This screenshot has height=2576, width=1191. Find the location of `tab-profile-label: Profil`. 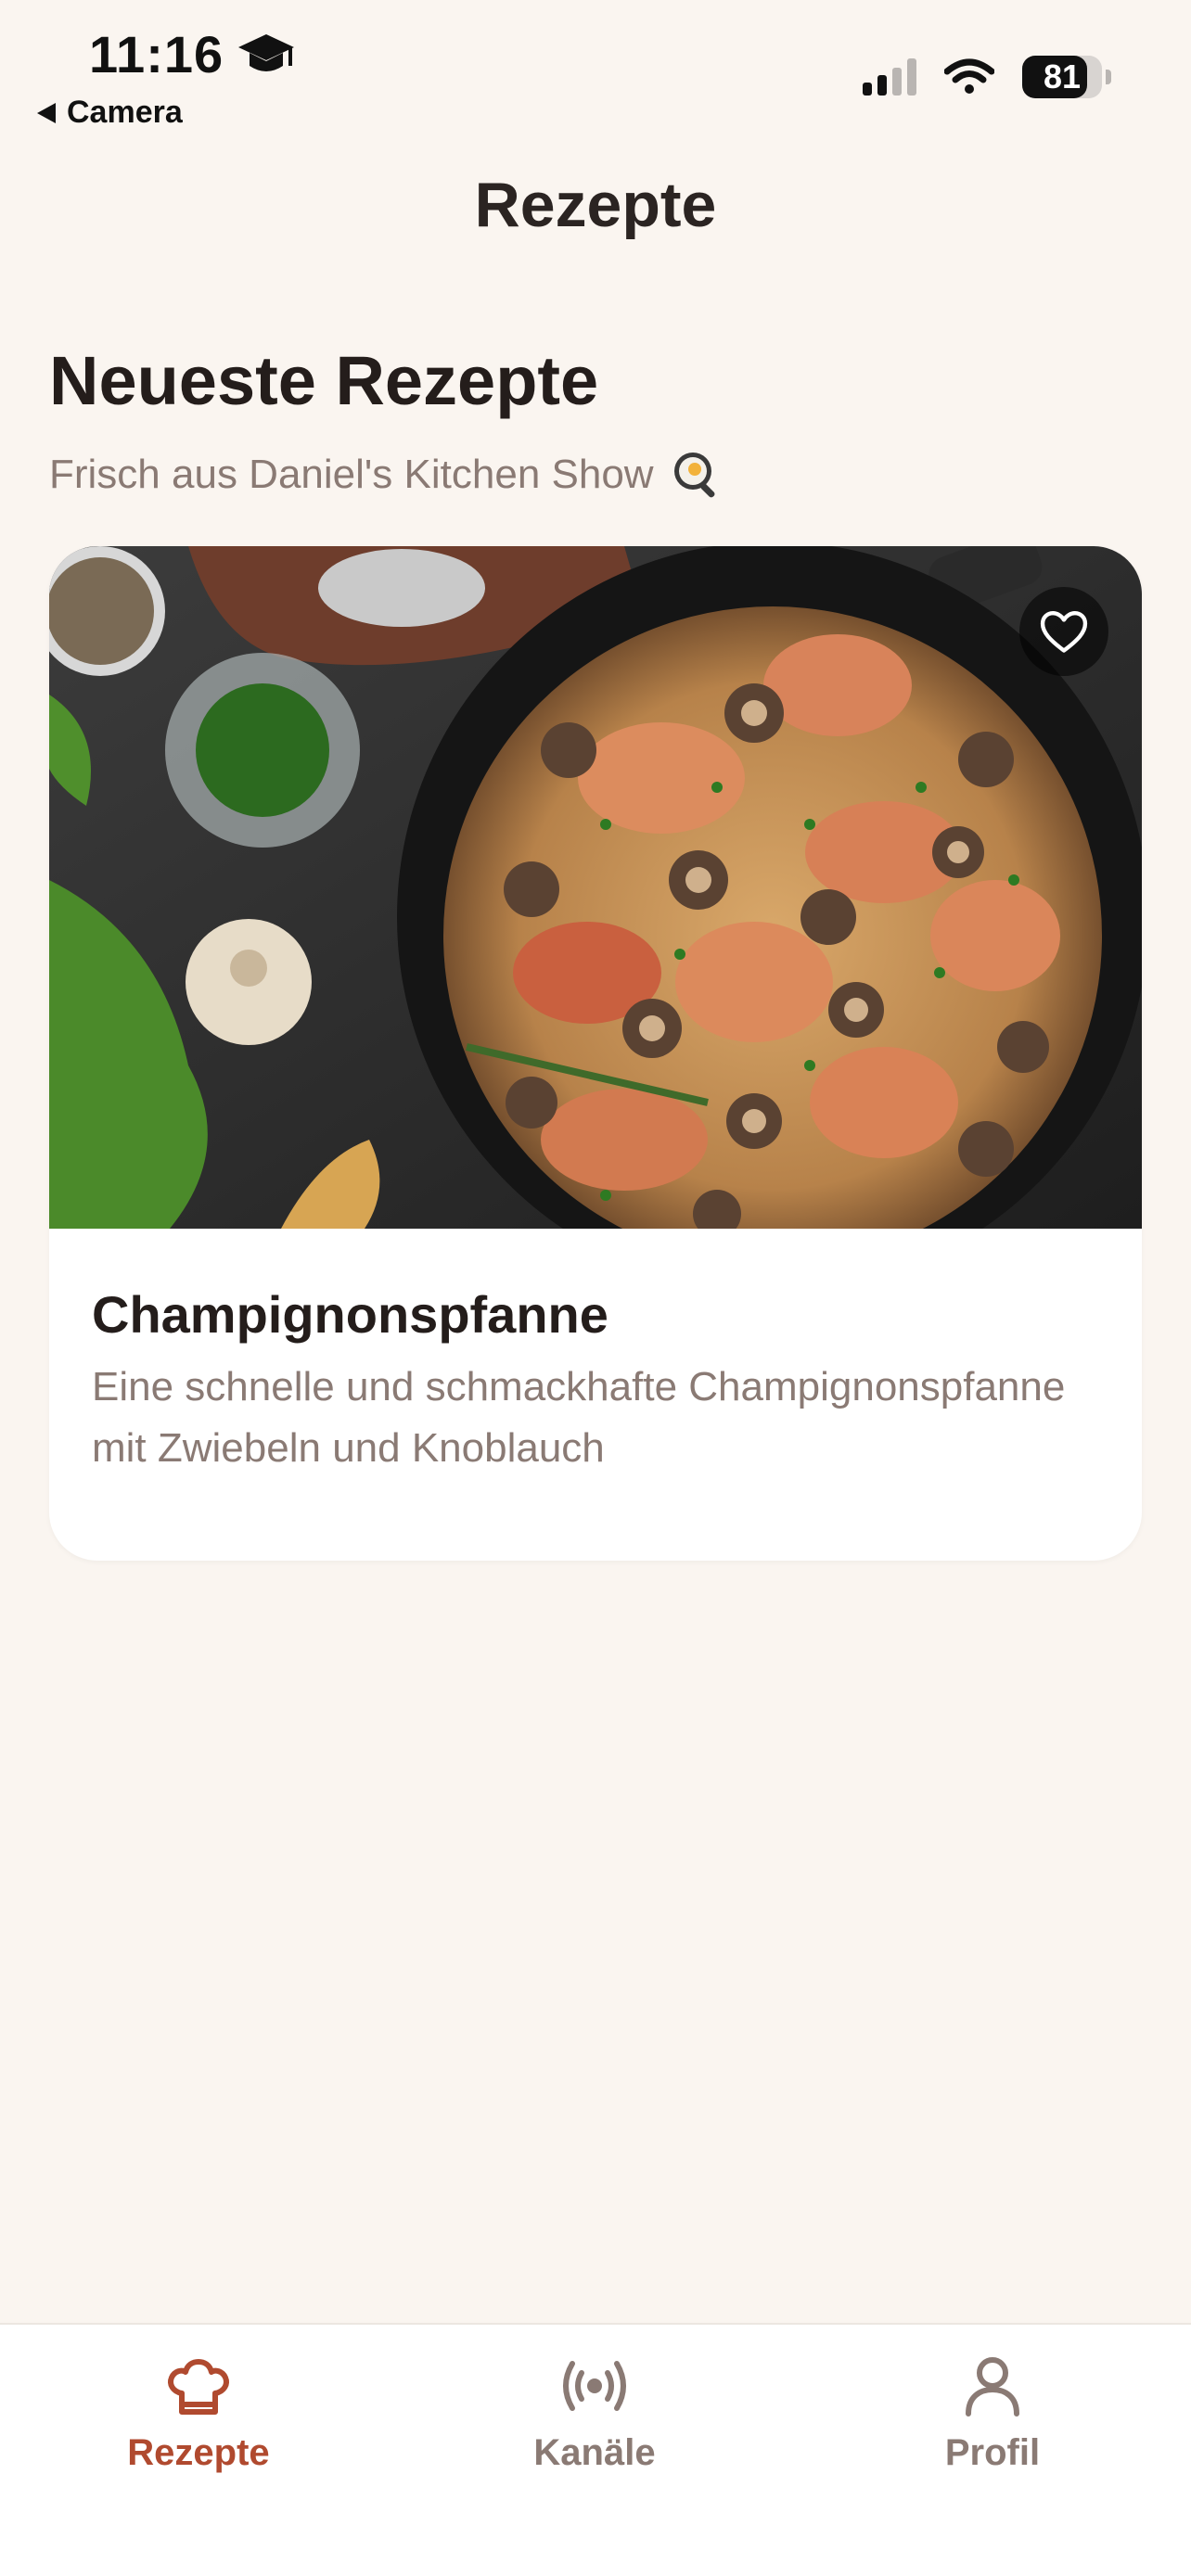

tab-profile-label: Profil is located at coordinates (992, 2452).